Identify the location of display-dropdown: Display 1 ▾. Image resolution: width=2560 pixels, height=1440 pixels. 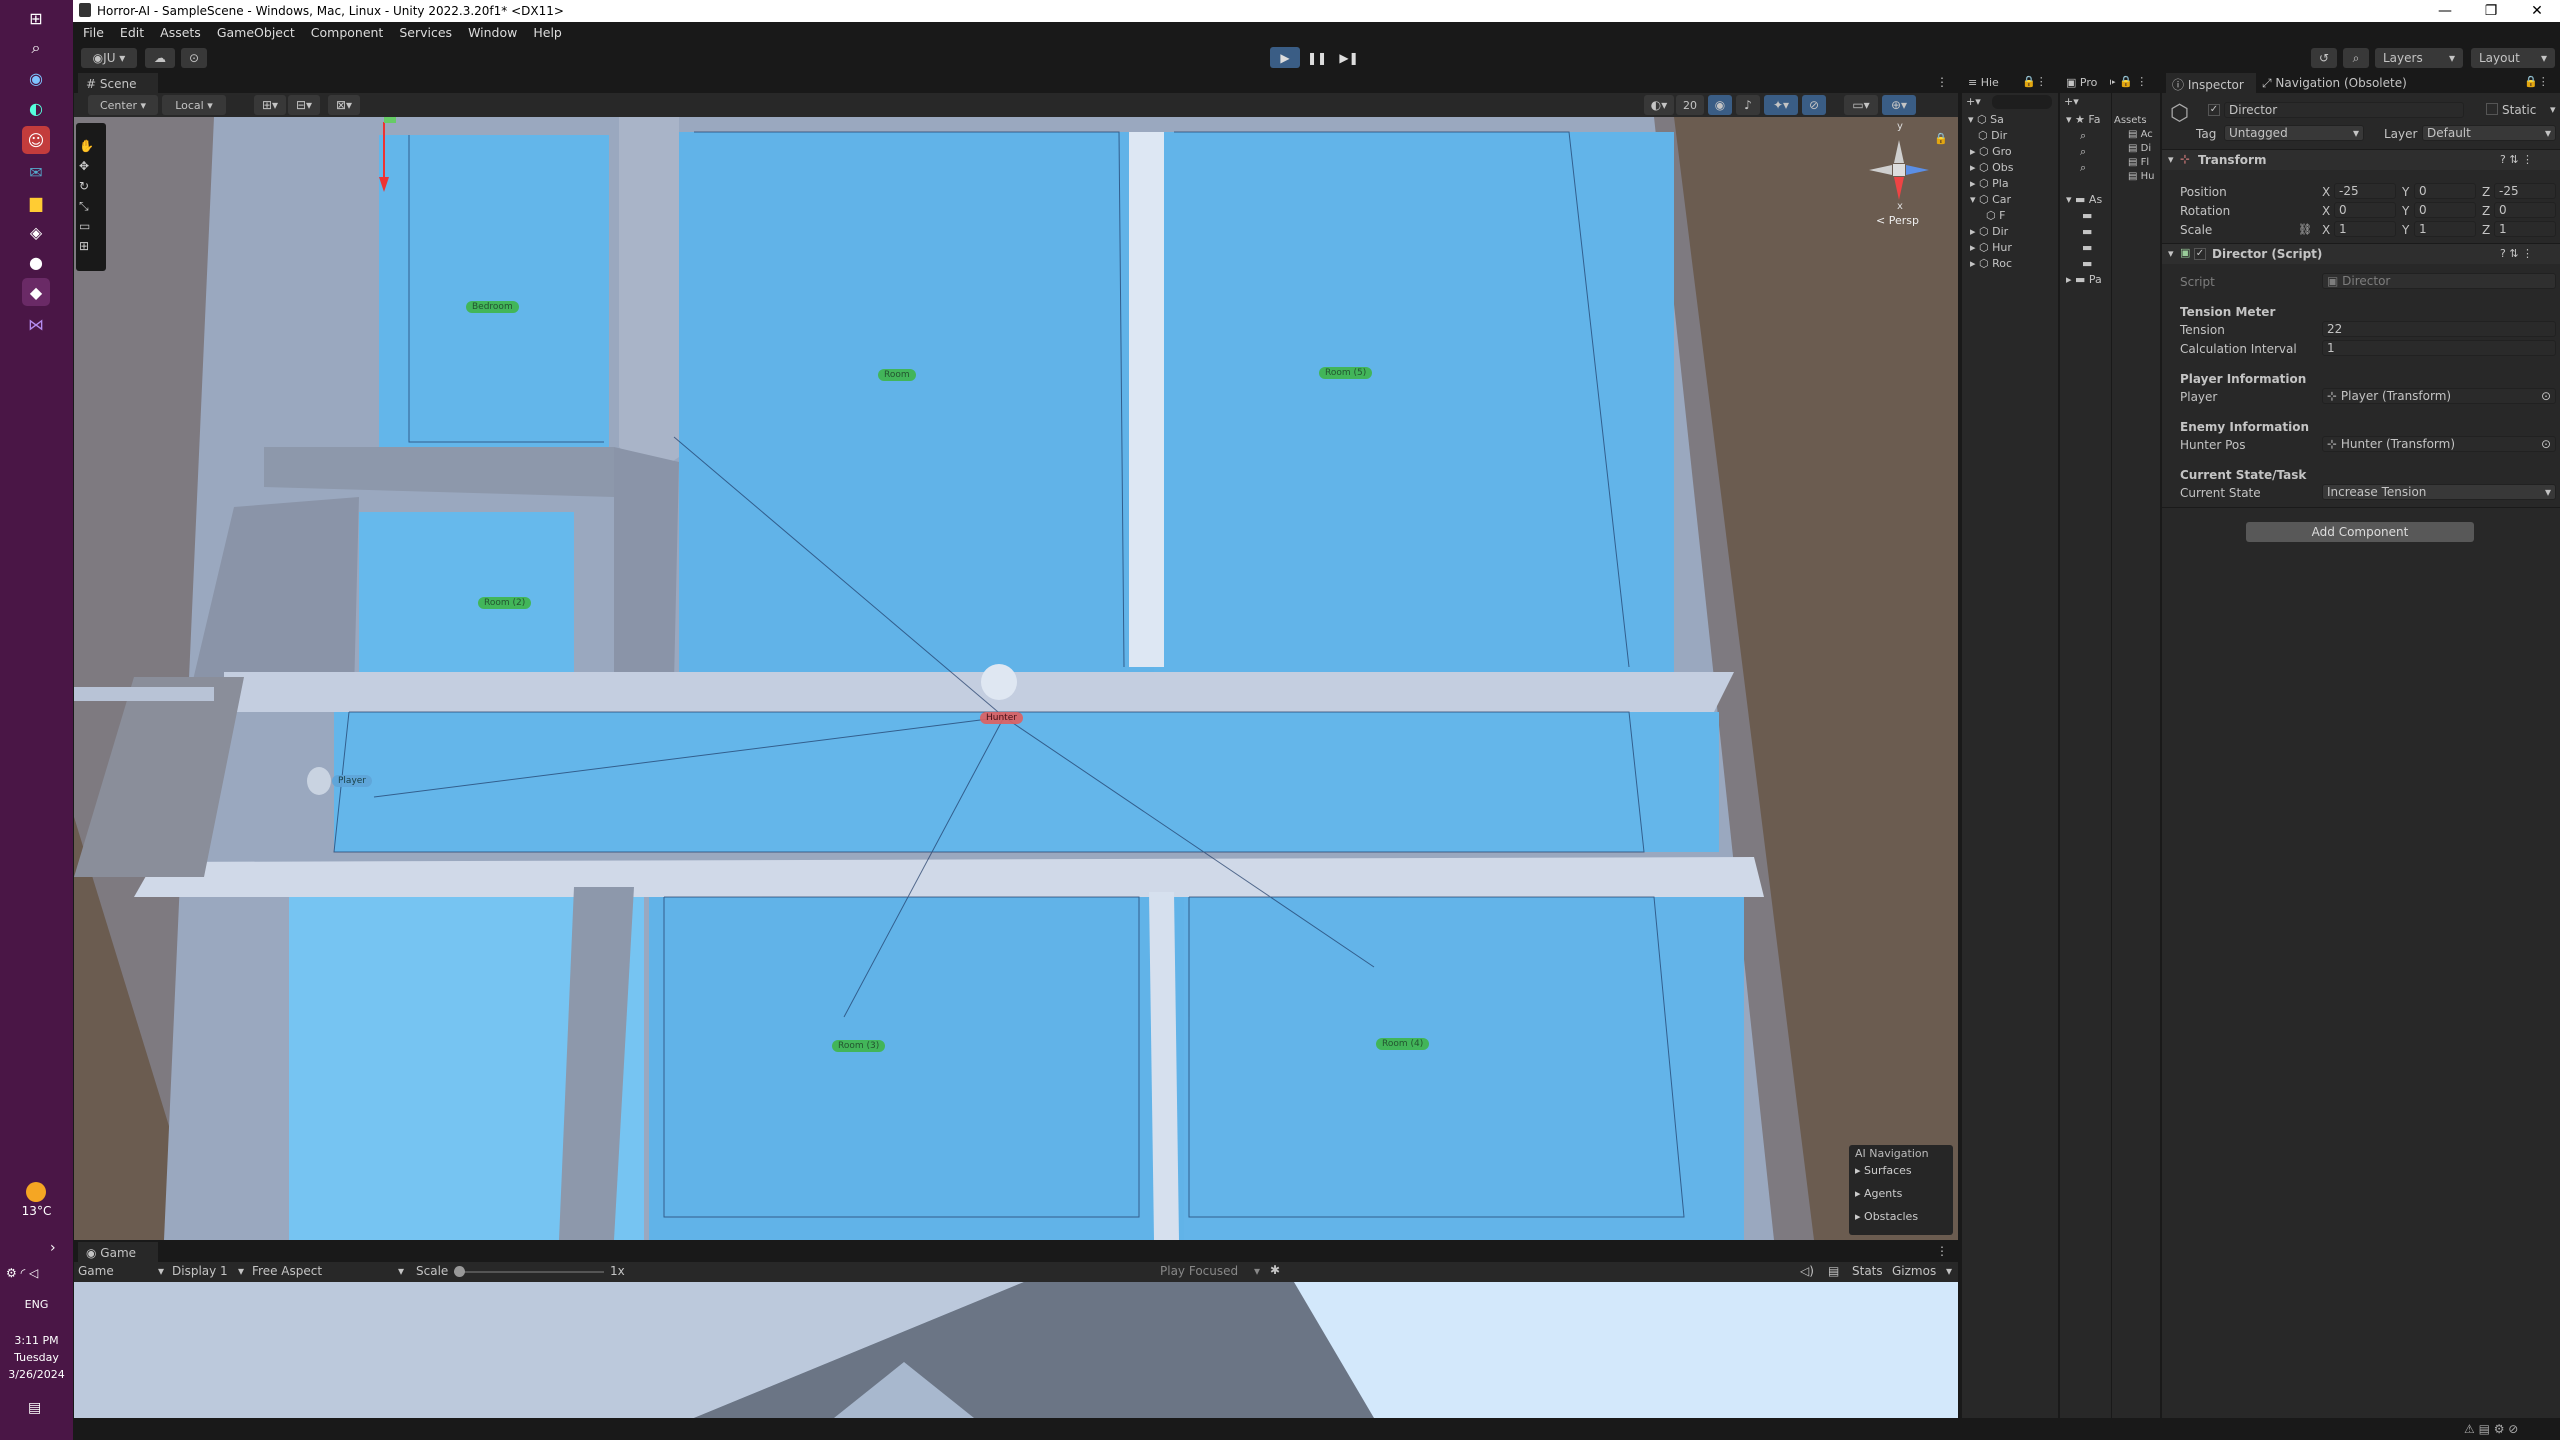
(208, 1271).